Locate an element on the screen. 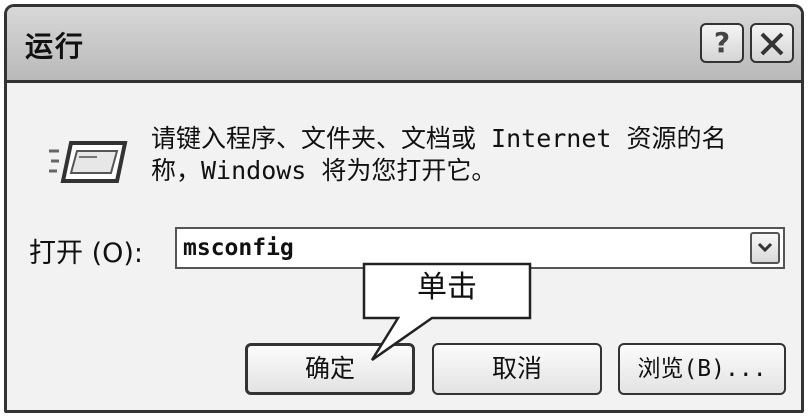  callout-text: 单击 is located at coordinates (447, 287).